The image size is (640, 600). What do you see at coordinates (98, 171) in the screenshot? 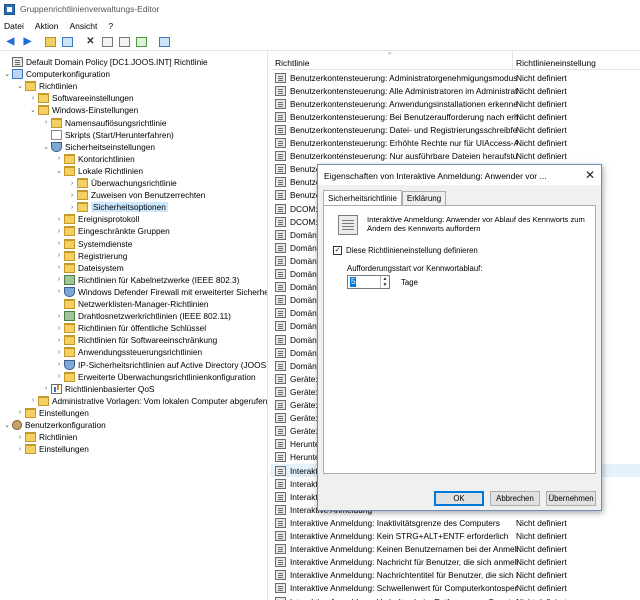
I see `tree-item: ⌄ Lokale Richtlinien` at bounding box center [98, 171].